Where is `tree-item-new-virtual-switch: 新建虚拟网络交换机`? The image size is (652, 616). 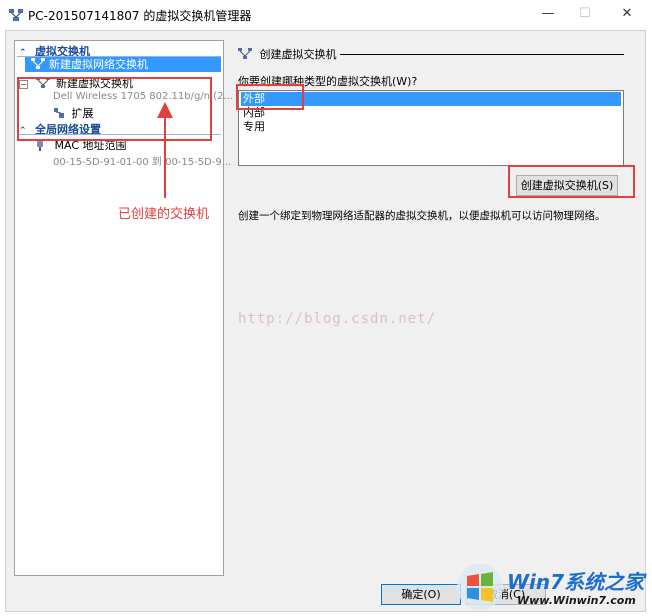 tree-item-new-virtual-switch: 新建虚拟网络交换机 is located at coordinates (123, 64).